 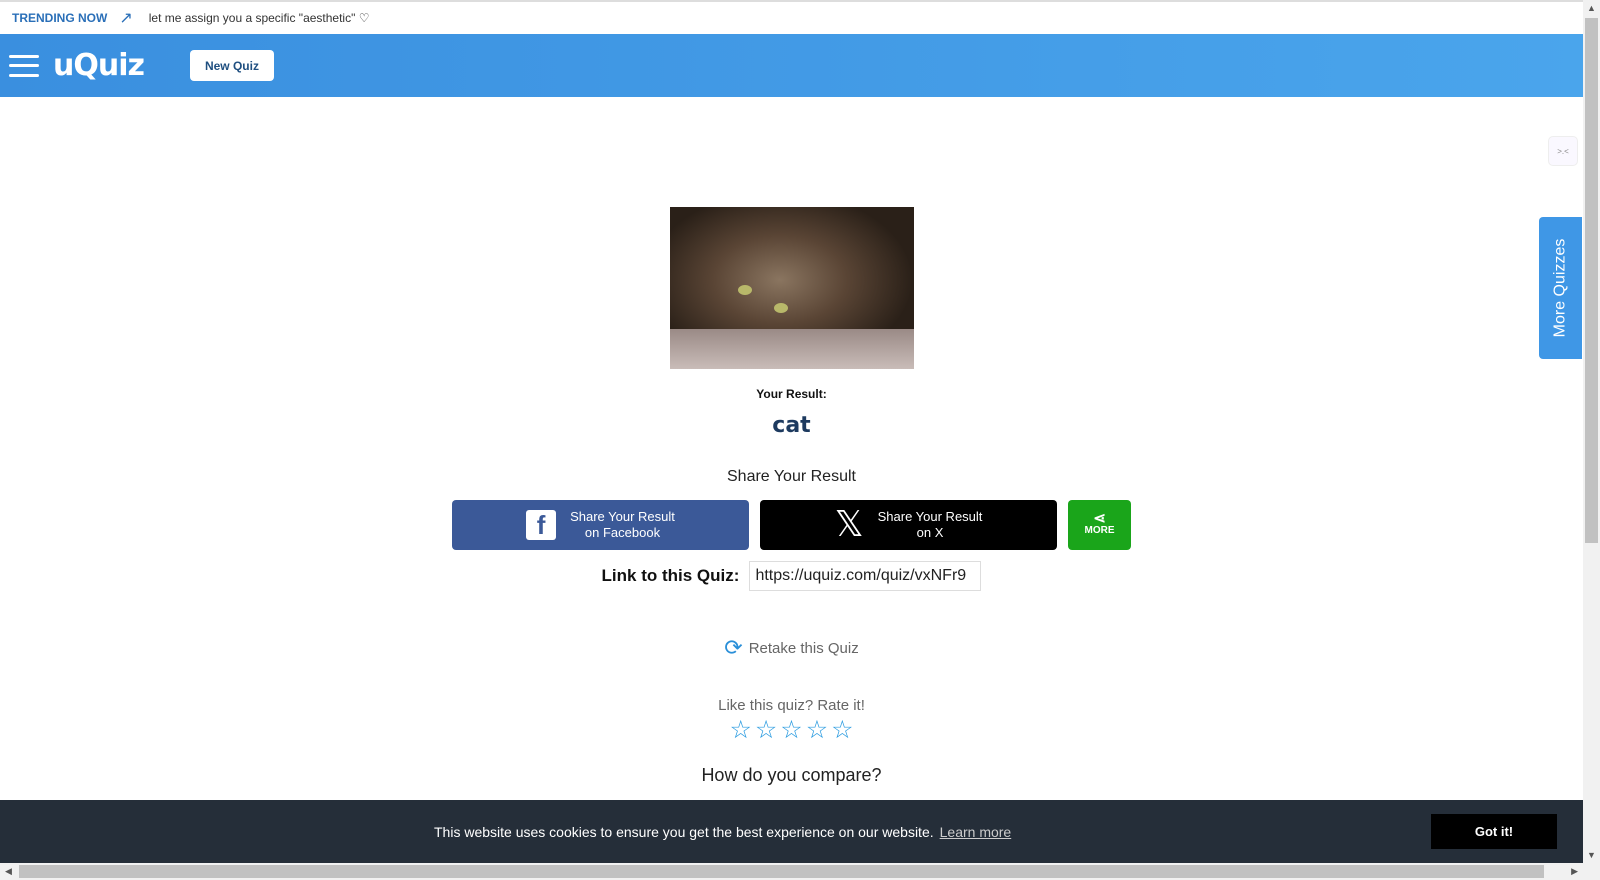 I want to click on star-rating: ☆ ☆ ☆ ☆ ☆, so click(x=791, y=730).